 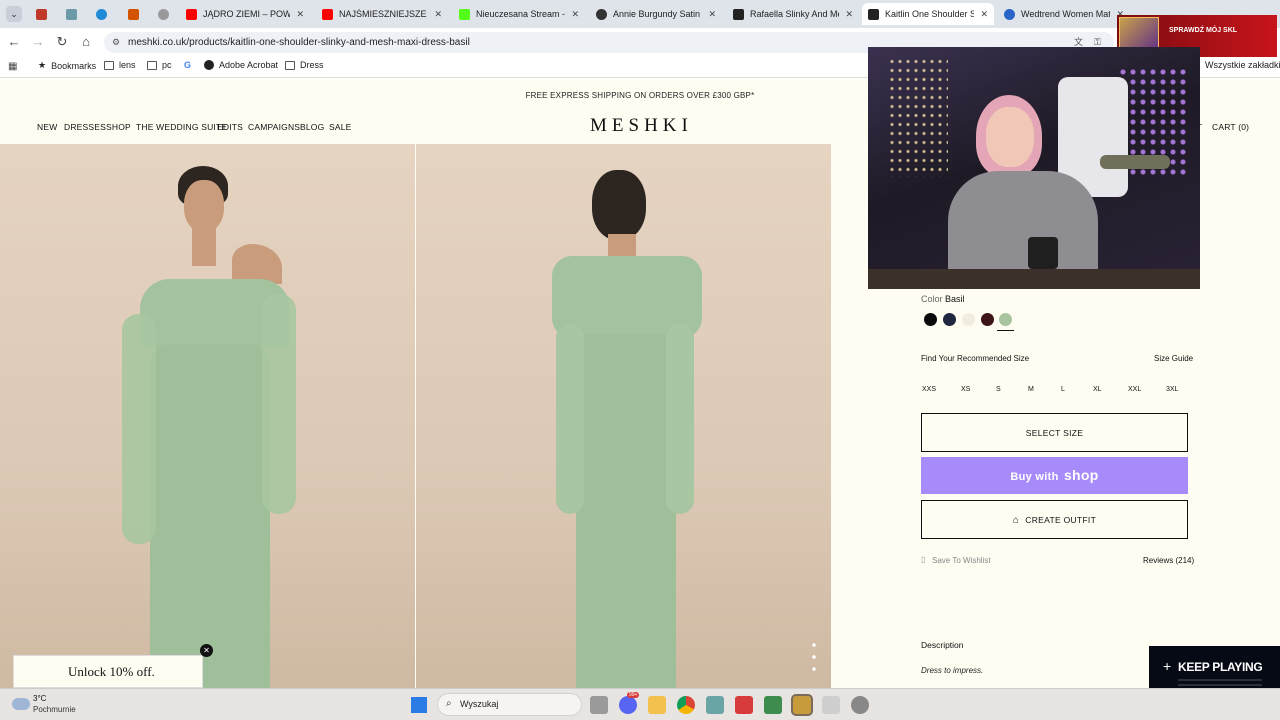 What do you see at coordinates (1034, 477) in the screenshot?
I see `buy-with-label: Buy with` at bounding box center [1034, 477].